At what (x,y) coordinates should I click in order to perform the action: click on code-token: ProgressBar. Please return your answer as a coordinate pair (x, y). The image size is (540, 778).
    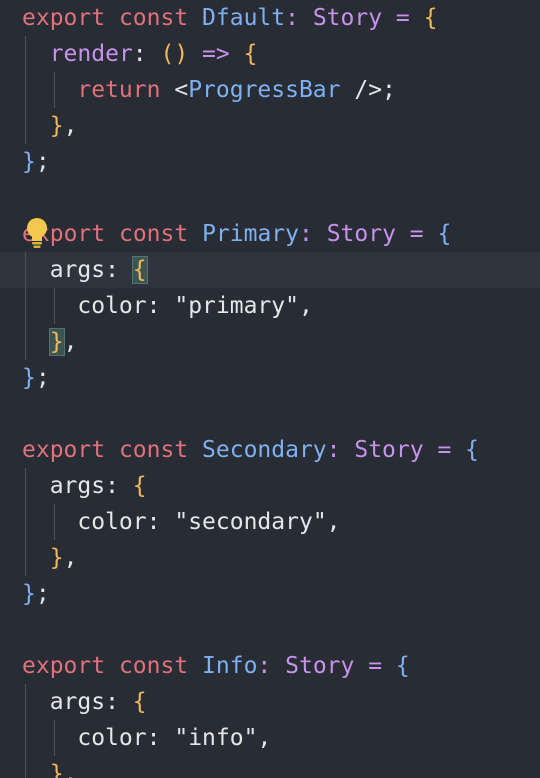
    Looking at the image, I should click on (264, 90).